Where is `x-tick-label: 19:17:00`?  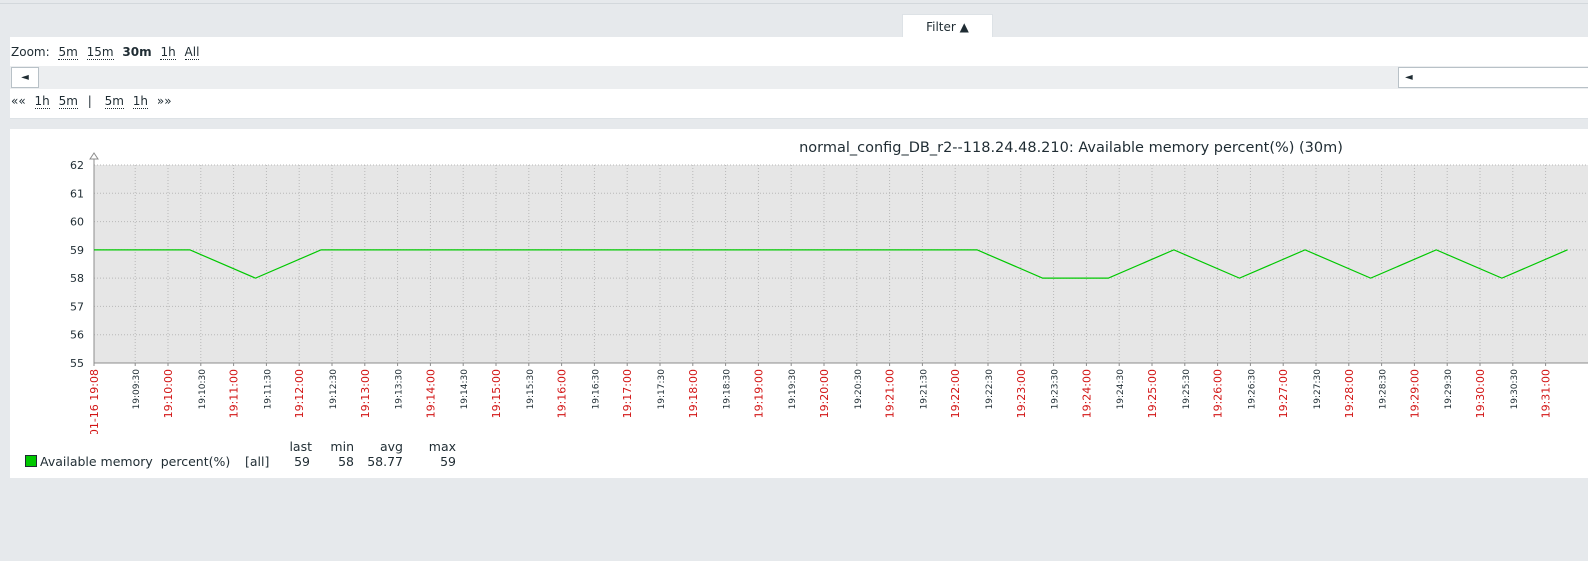
x-tick-label: 19:17:00 is located at coordinates (627, 393).